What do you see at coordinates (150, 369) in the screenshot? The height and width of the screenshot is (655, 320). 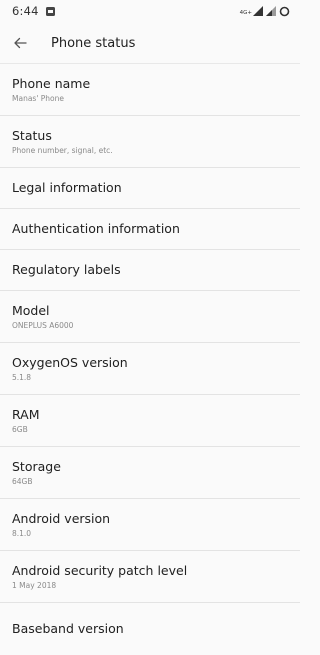 I see `list-item-oxygenos-version: OxygenOS version 5.1.8` at bounding box center [150, 369].